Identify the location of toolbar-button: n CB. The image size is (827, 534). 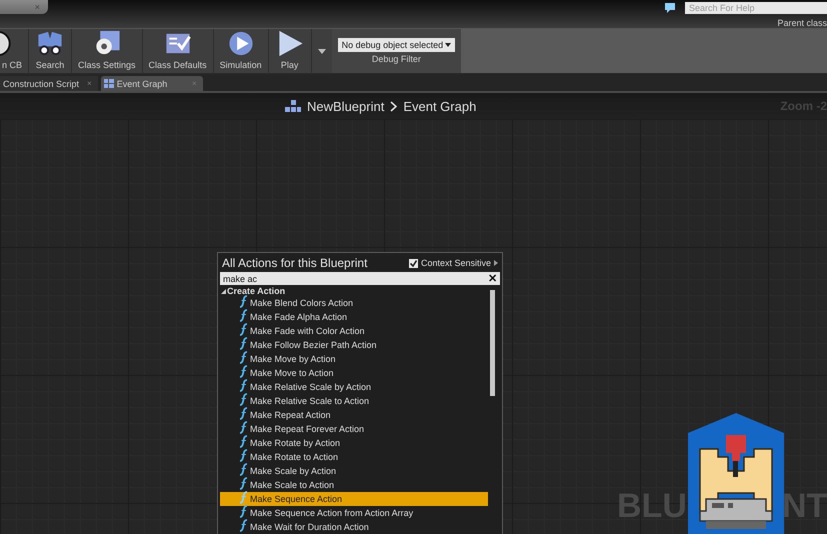
(15, 51).